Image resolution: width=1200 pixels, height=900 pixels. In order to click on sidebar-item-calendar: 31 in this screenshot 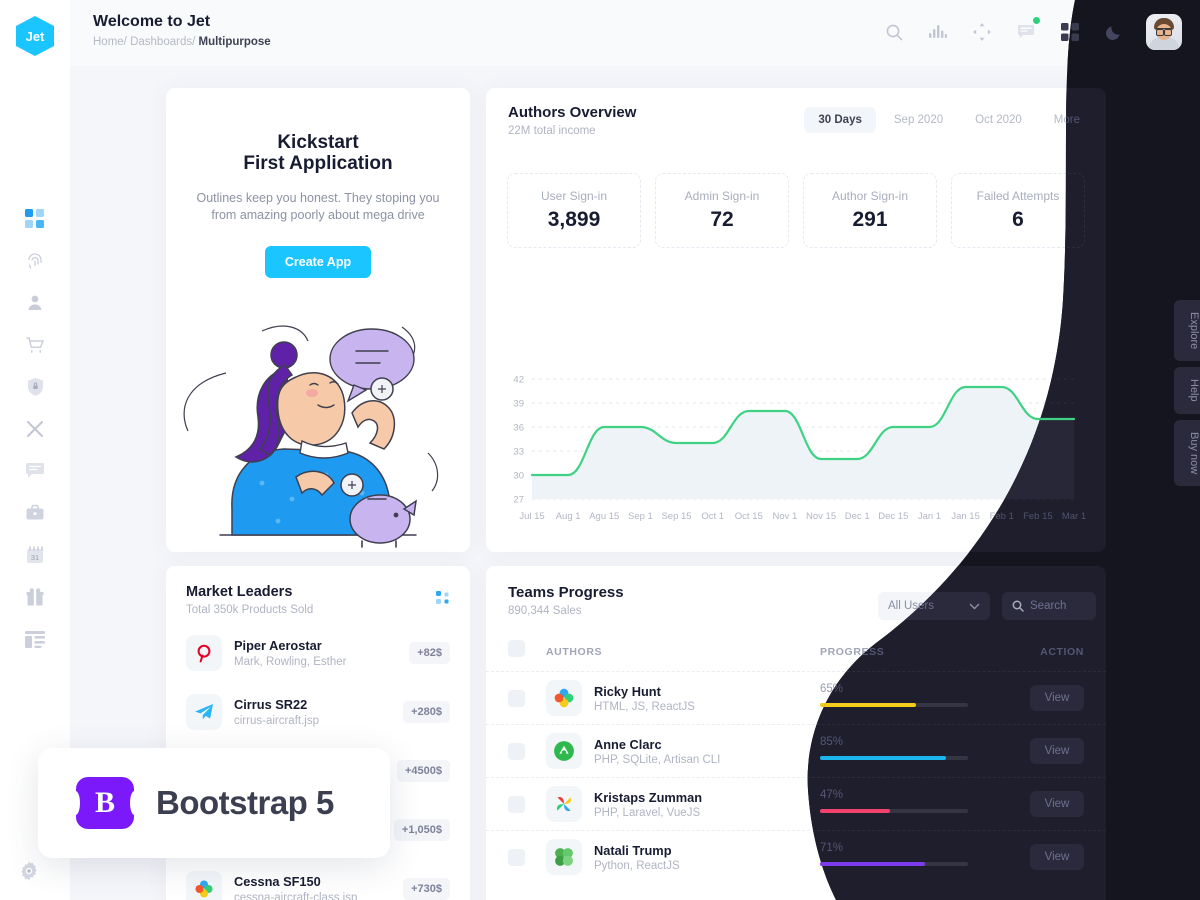, I will do `click(35, 555)`.